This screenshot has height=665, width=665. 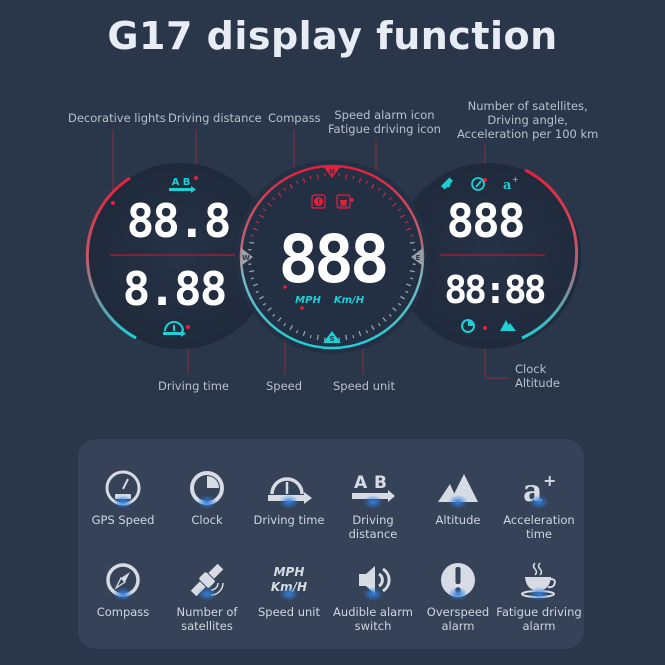 What do you see at coordinates (373, 527) in the screenshot?
I see `feature-label: Driving distance` at bounding box center [373, 527].